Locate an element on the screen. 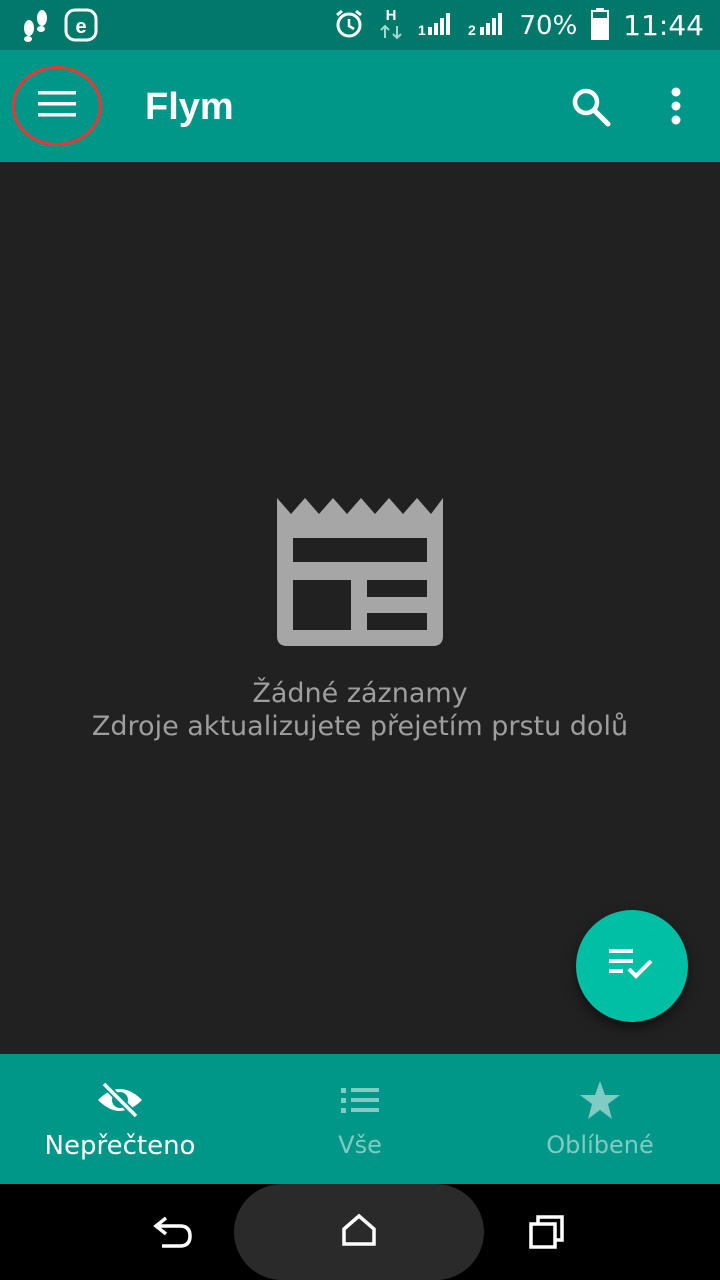  back-button is located at coordinates (174, 1234).